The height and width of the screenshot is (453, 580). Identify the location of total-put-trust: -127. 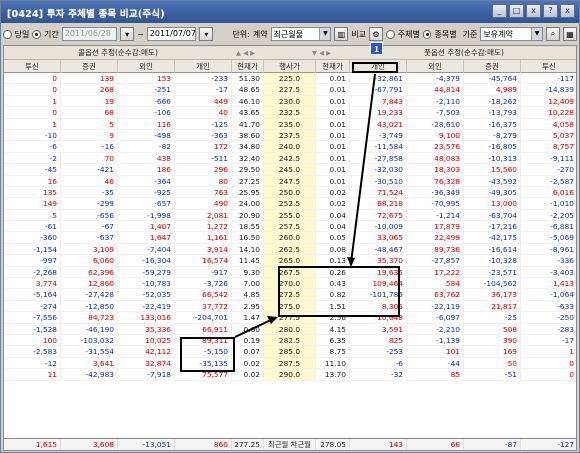
(548, 444).